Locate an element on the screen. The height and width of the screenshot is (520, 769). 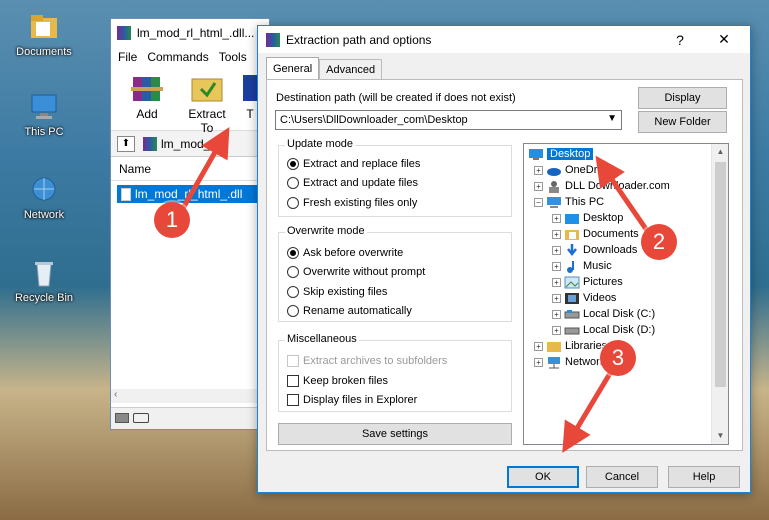
annotation-badge-3: 3 is located at coordinates (618, 358).